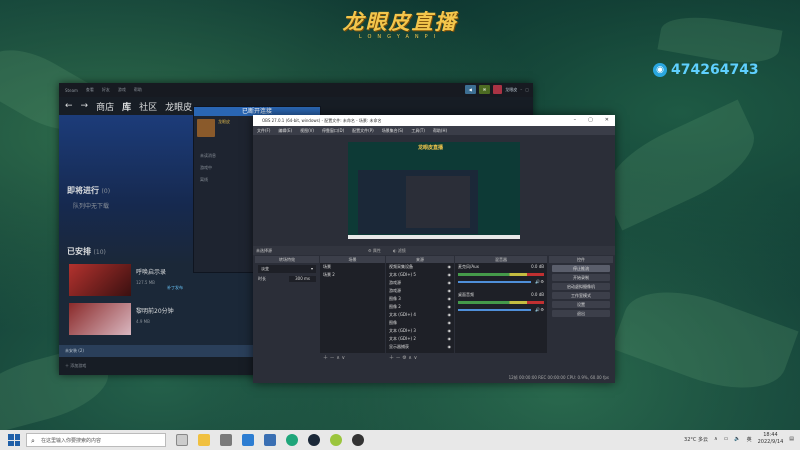 The image size is (800, 450). I want to click on add-game-button: ＋ 添加游戏, so click(156, 366).